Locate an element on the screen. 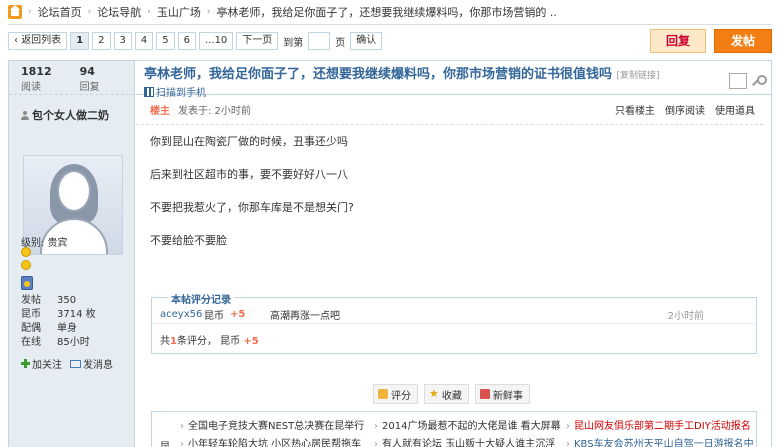 This screenshot has height=447, width=780. attr-value: 85小时 is located at coordinates (73, 342).